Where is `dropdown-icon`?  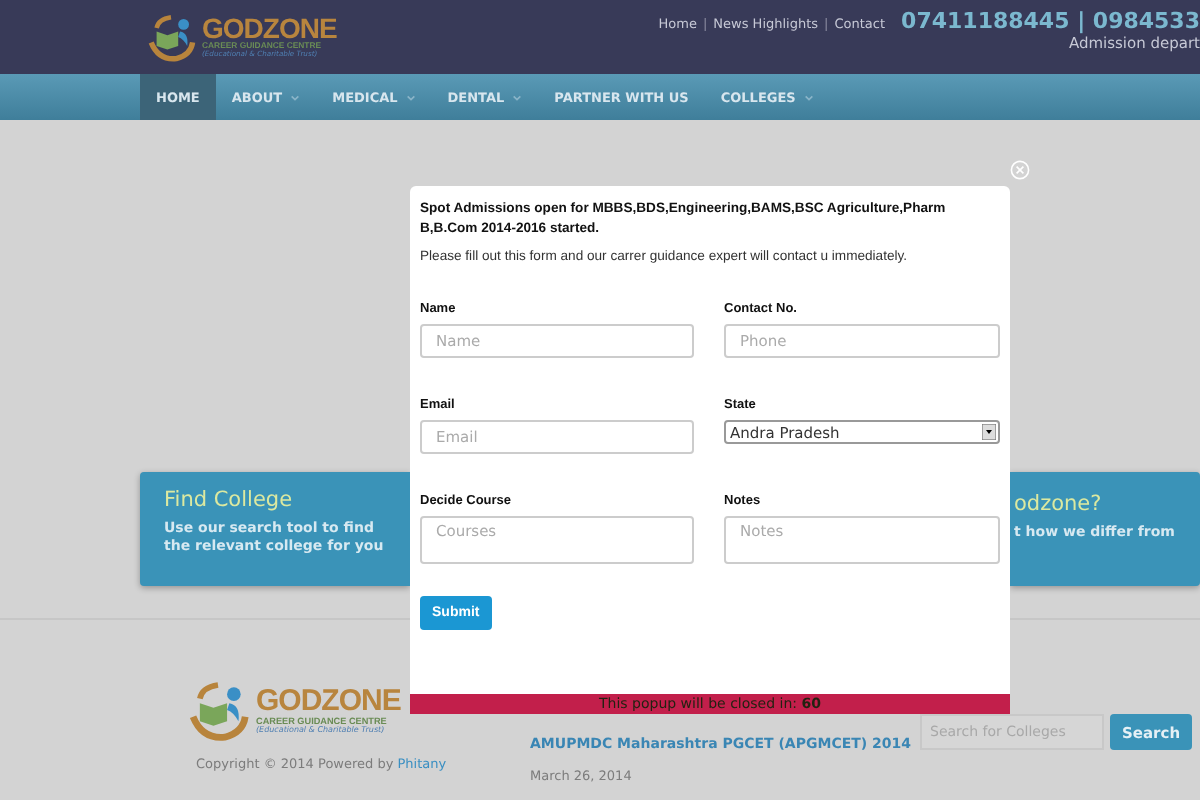
dropdown-icon is located at coordinates (989, 432).